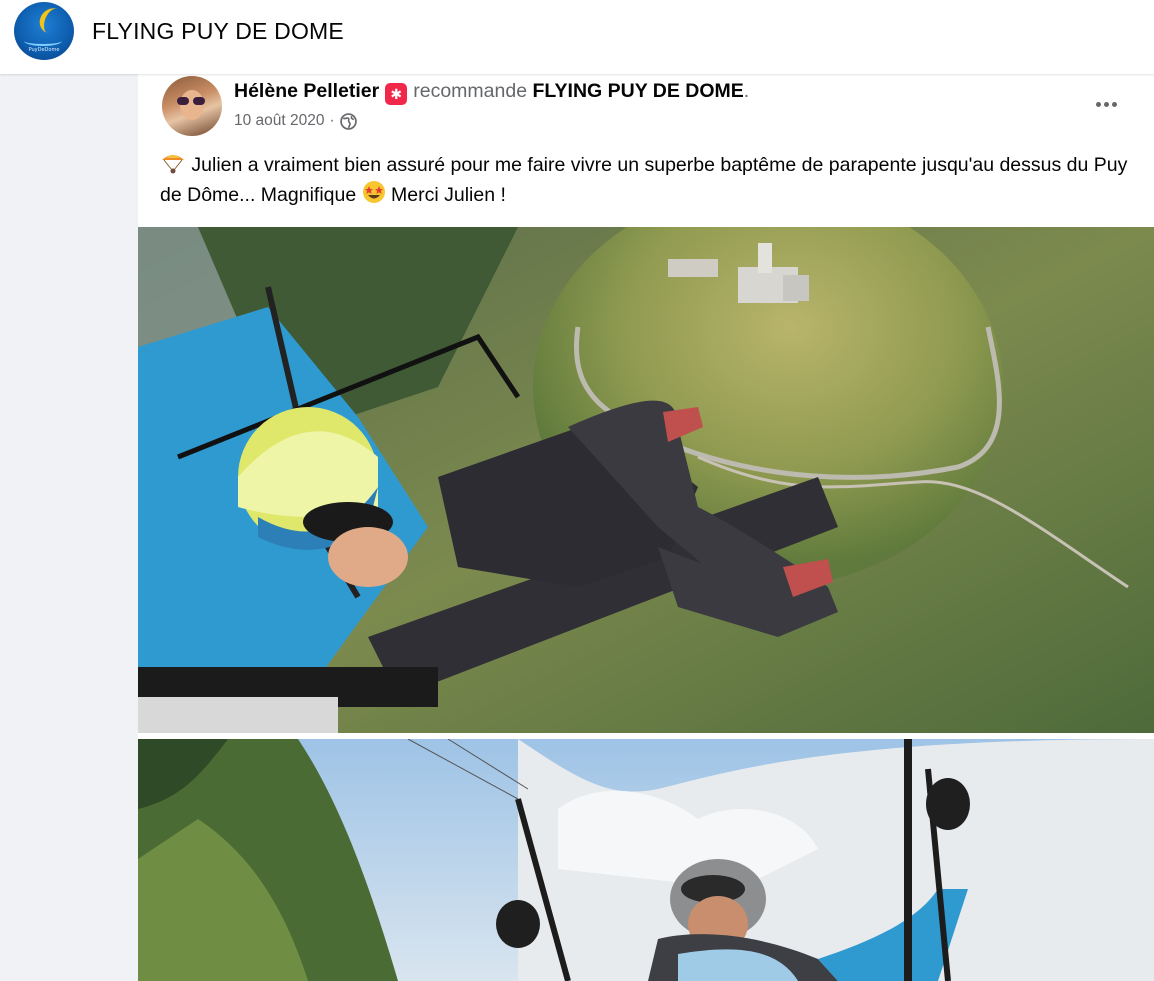 Image resolution: width=1154 pixels, height=981 pixels. Describe the element at coordinates (192, 106) in the screenshot. I see `author-avatar` at that location.